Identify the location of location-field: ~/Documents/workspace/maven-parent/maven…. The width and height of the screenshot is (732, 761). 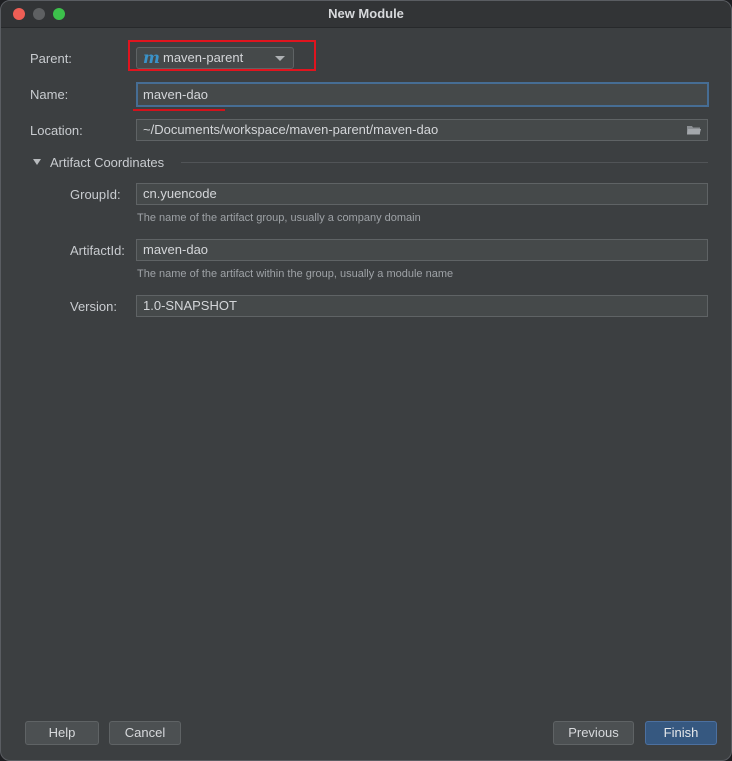
(422, 130).